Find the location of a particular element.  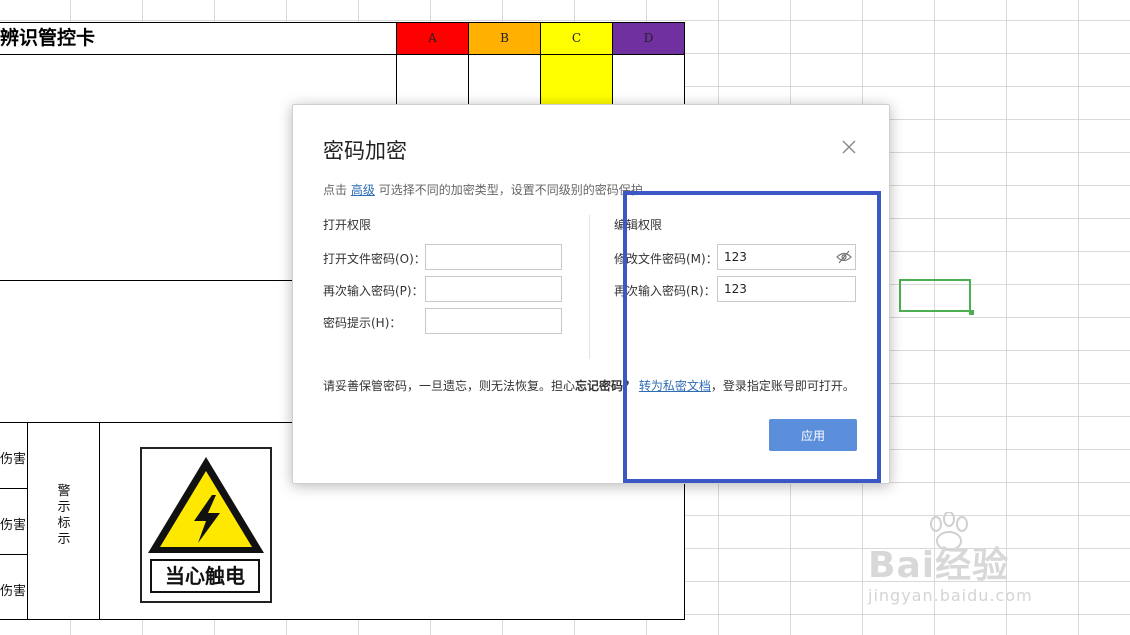

highlight-annotation-box is located at coordinates (752, 337).